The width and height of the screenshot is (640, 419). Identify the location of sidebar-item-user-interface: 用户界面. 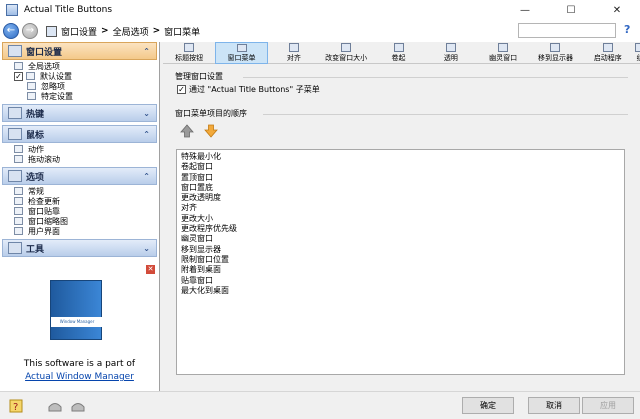
(79, 231).